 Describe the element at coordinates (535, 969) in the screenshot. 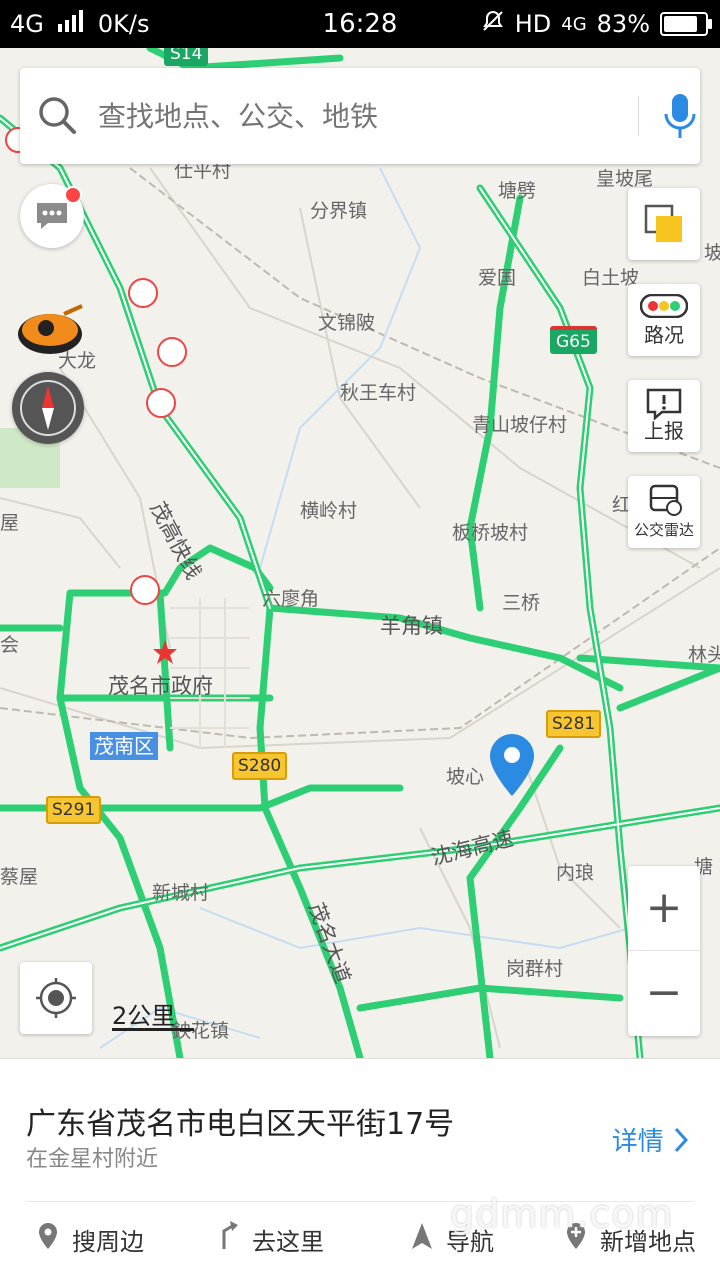

I see `map-label: 岗群村` at that location.